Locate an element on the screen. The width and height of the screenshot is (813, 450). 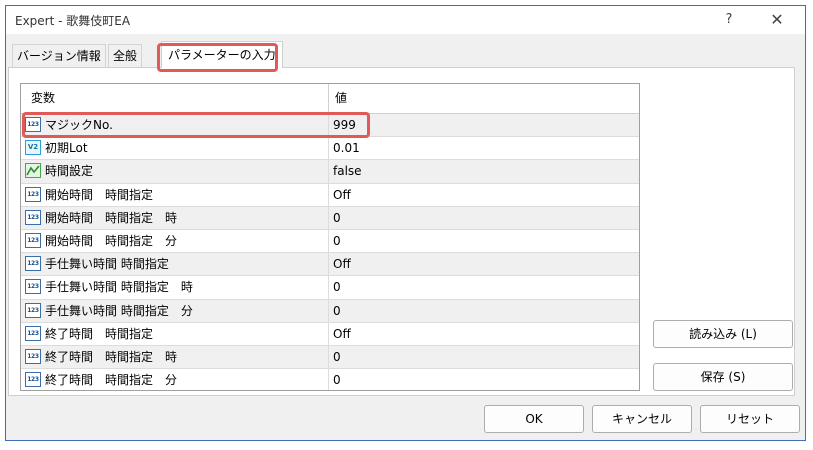
close-icon: ✕ is located at coordinates (777, 20).